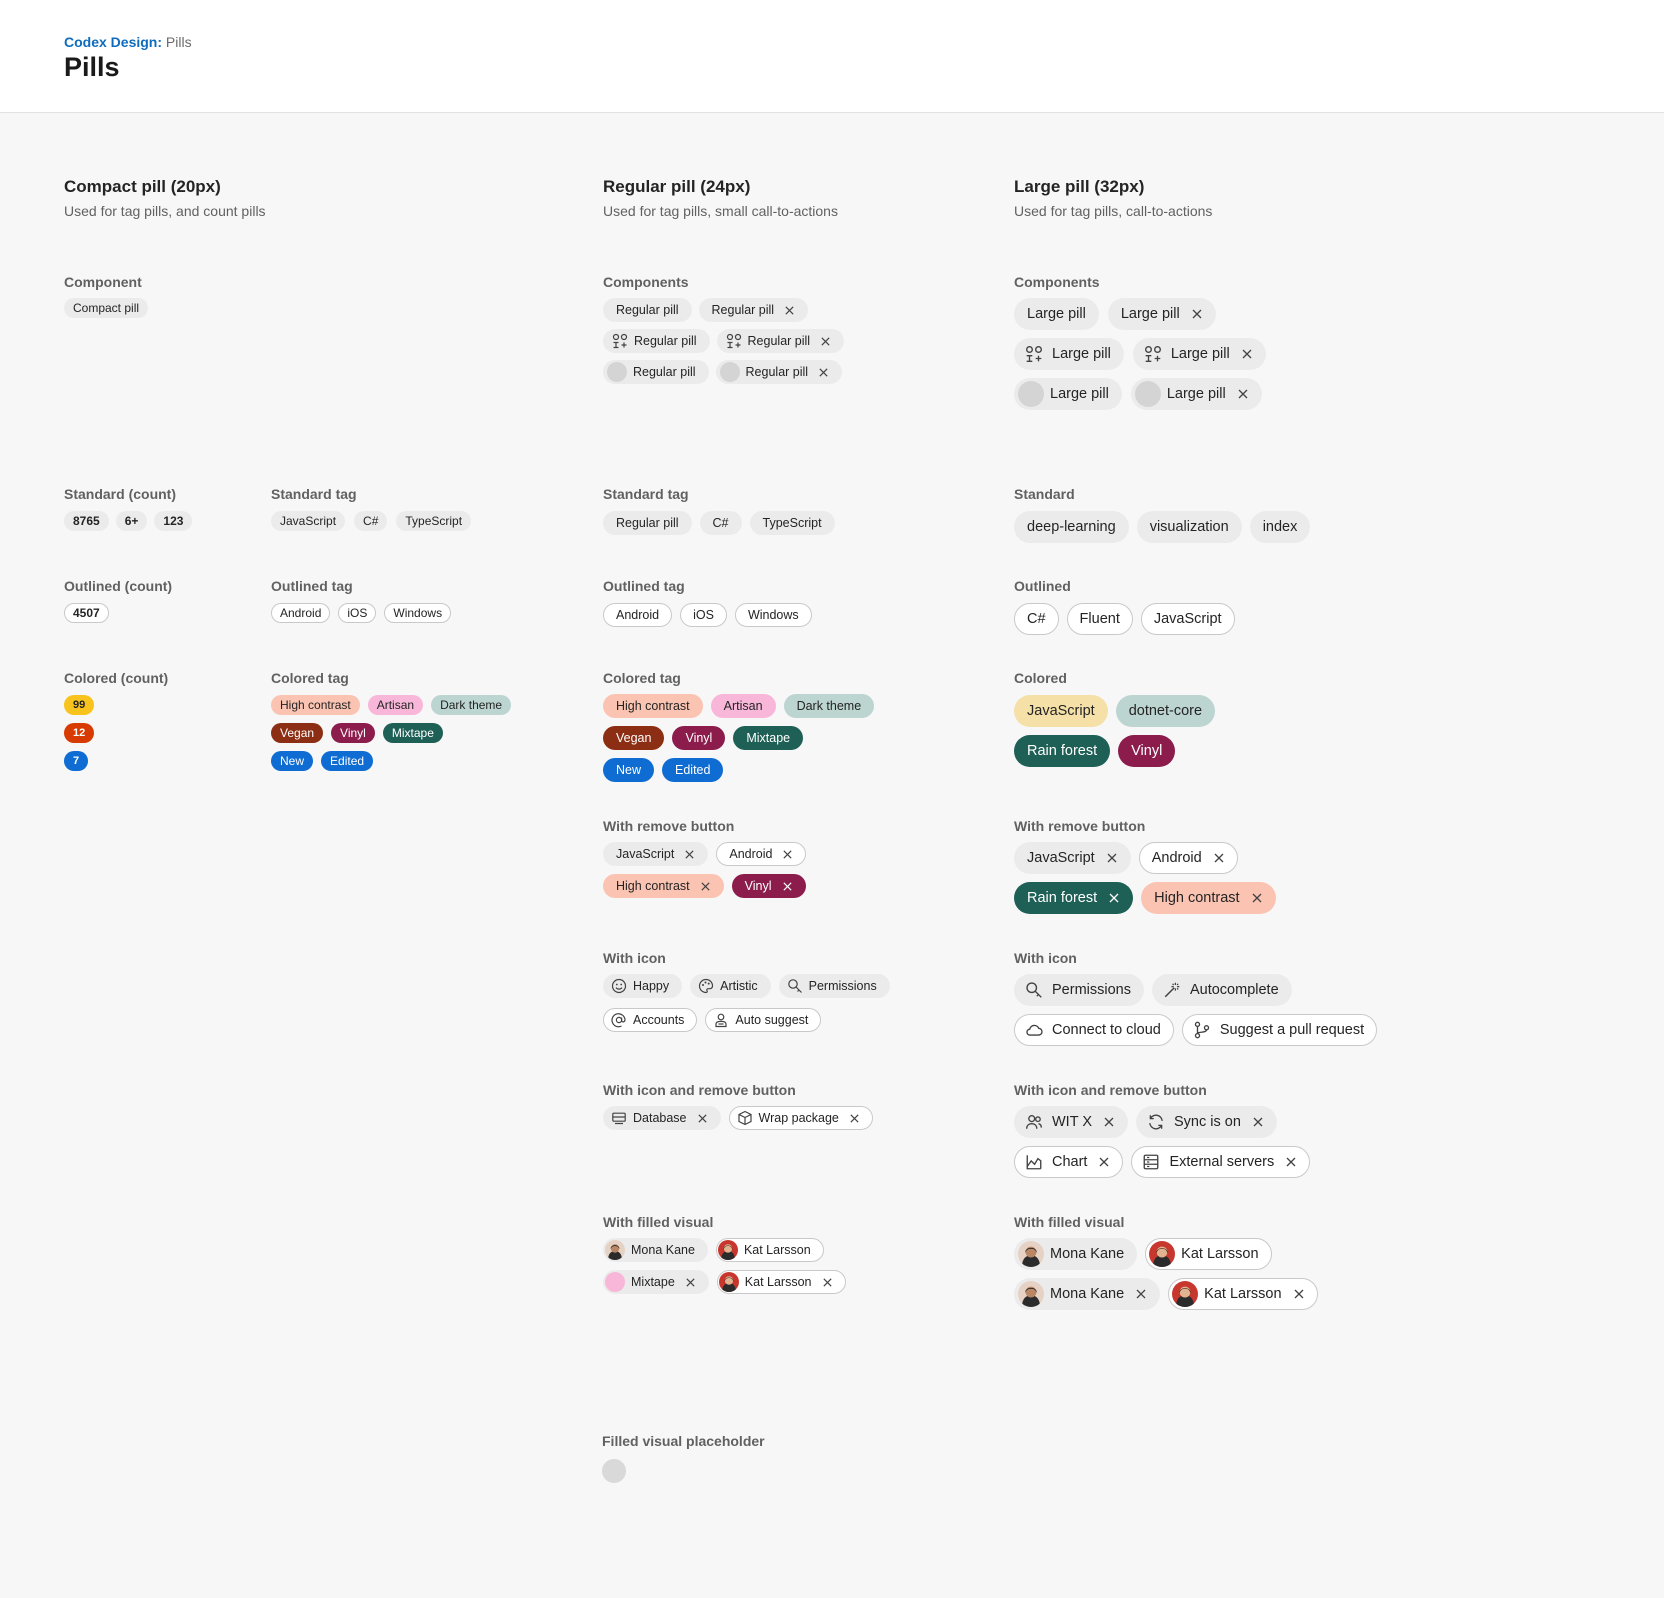  I want to click on icon-tag: Suggest a pull request, so click(1279, 1030).